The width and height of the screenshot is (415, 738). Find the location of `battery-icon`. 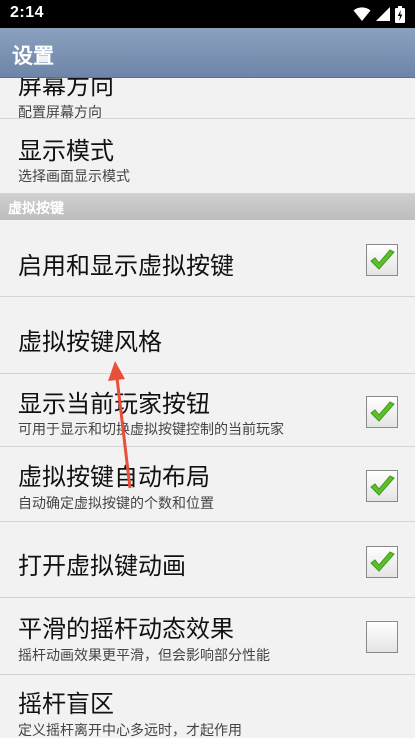

battery-icon is located at coordinates (400, 14).